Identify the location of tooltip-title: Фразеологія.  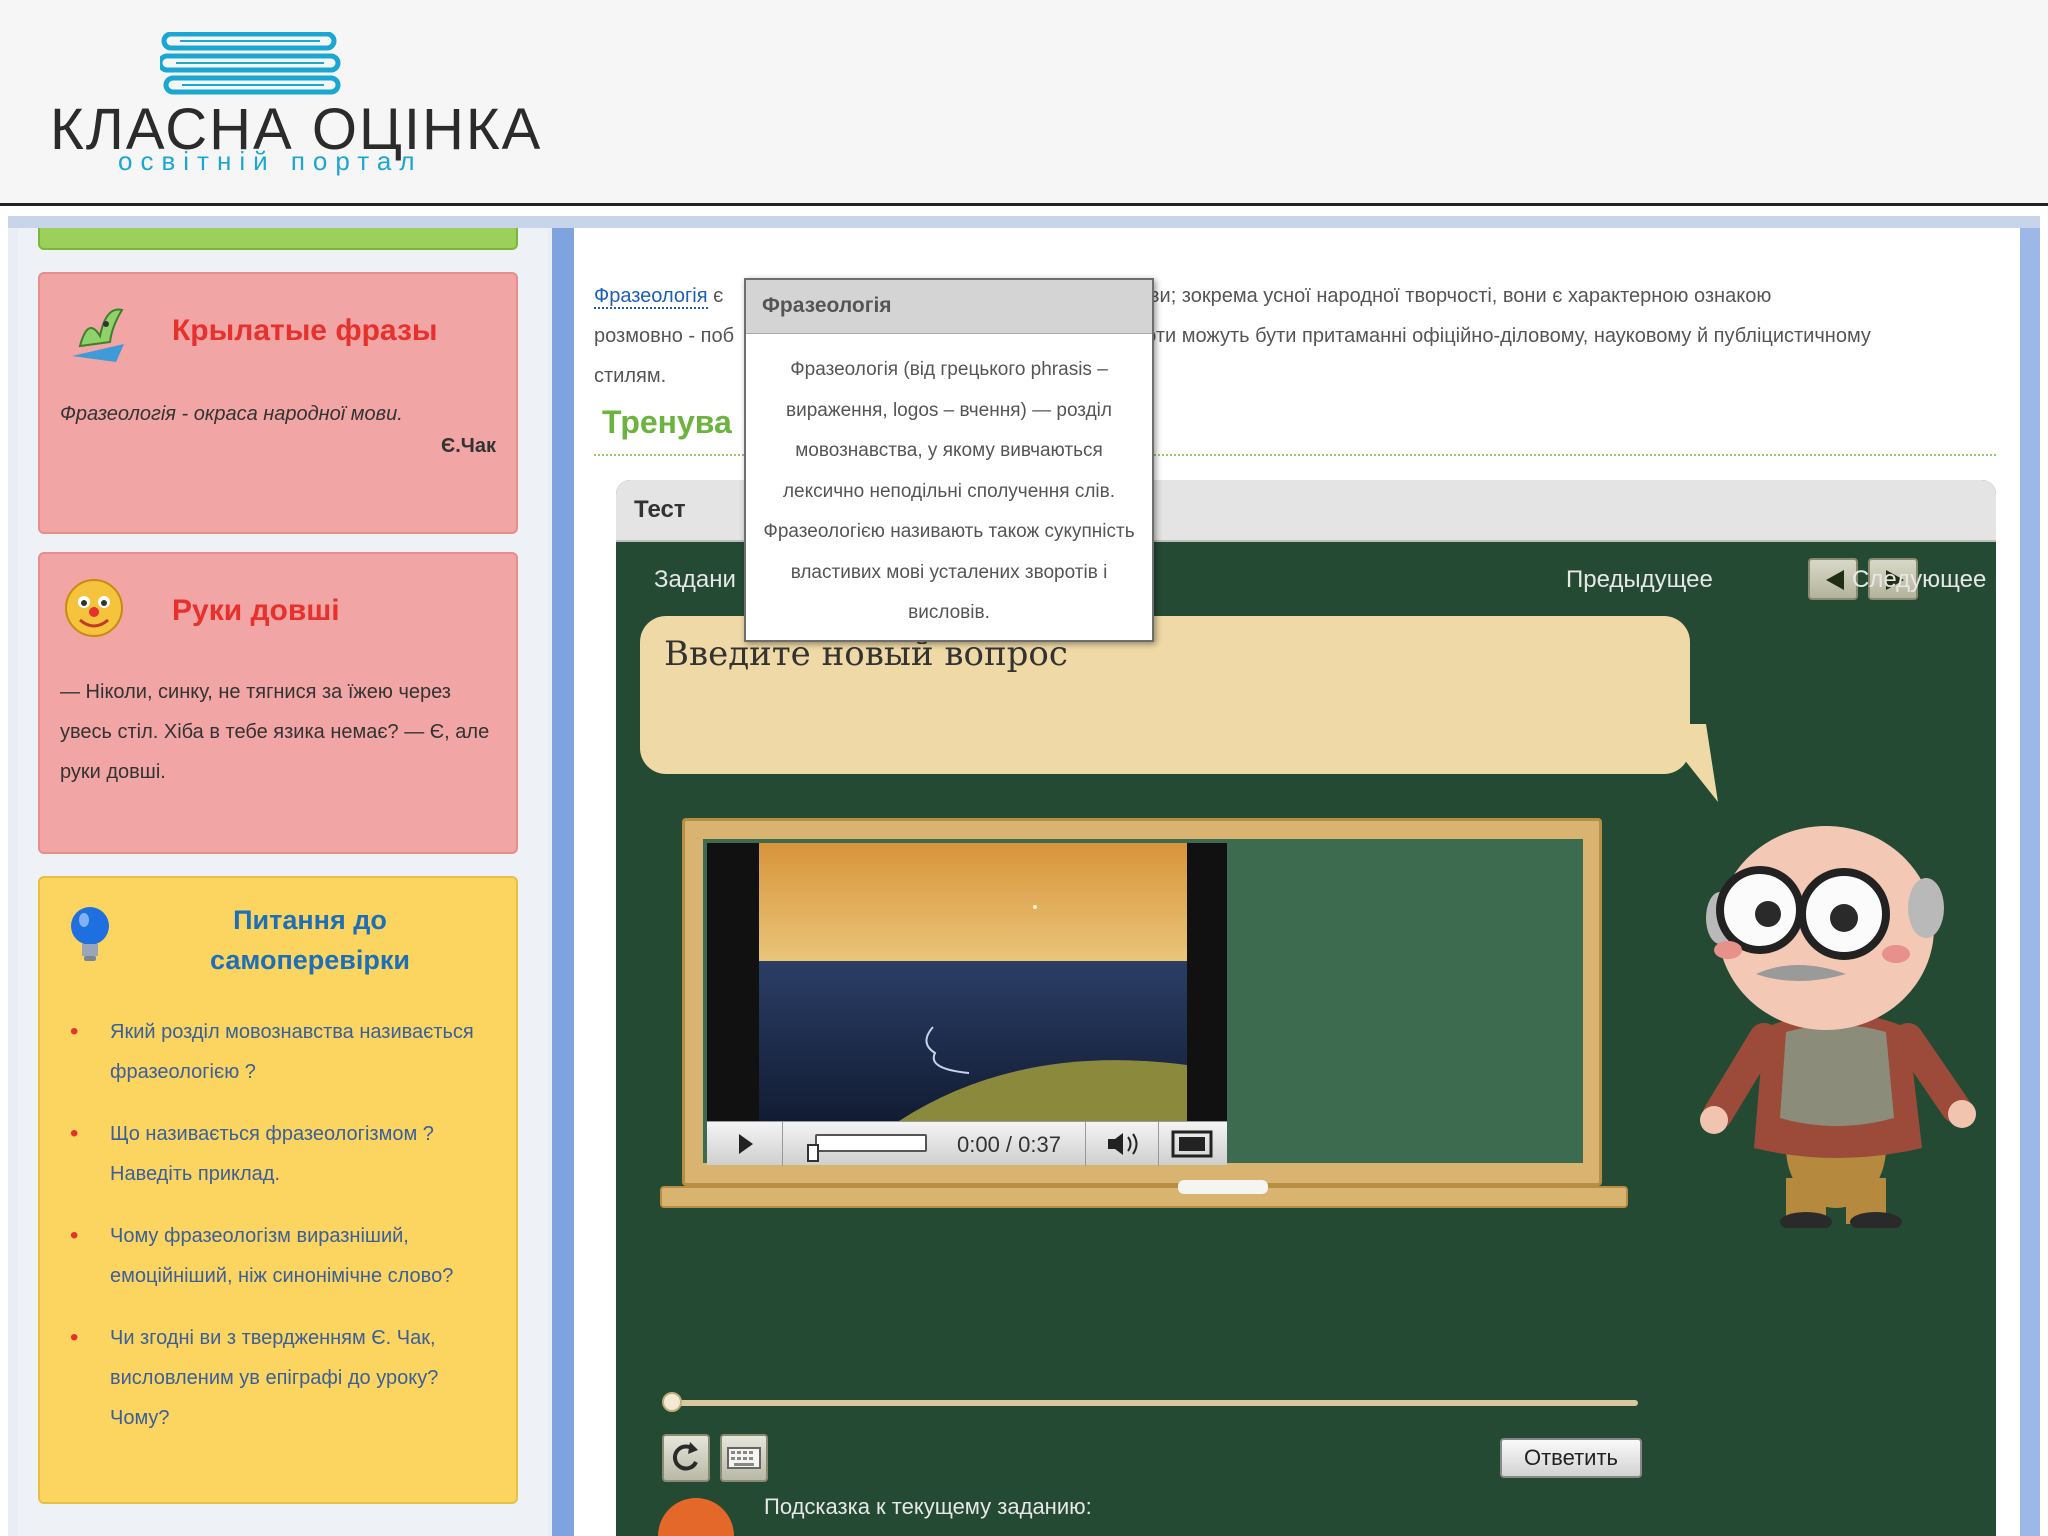
(827, 305).